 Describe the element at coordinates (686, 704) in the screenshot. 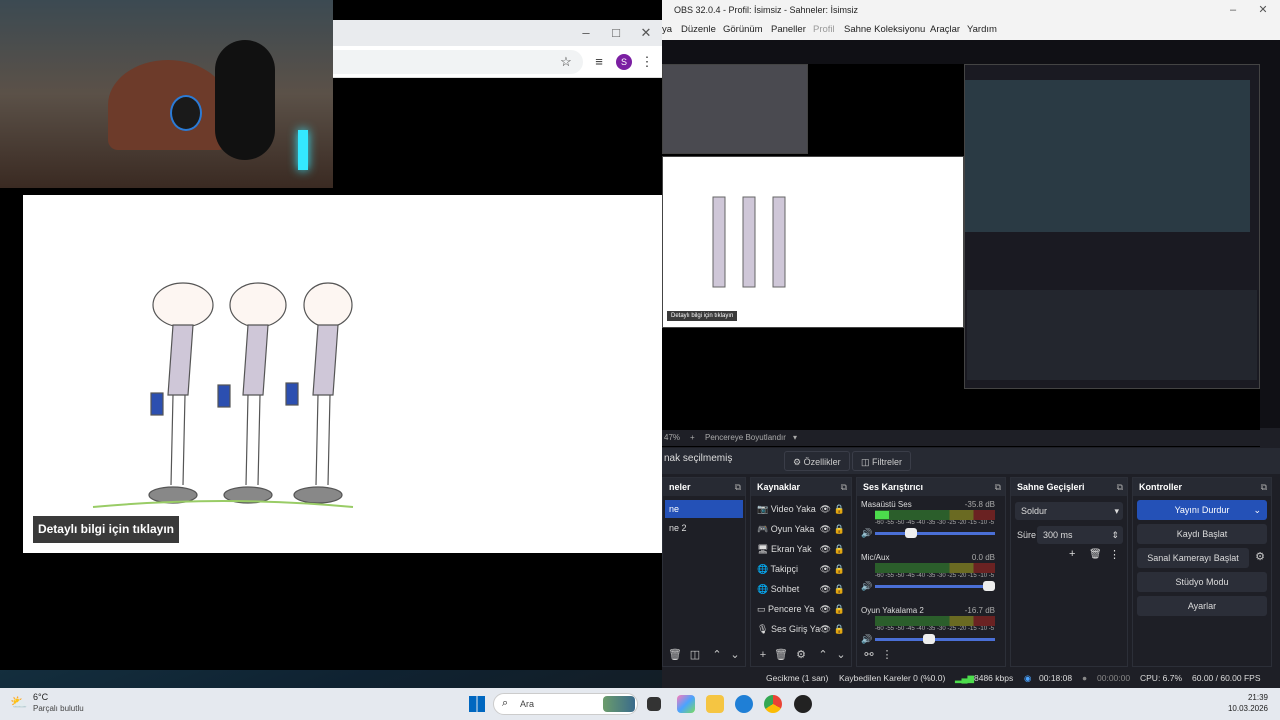

I see `copilot-icon` at that location.